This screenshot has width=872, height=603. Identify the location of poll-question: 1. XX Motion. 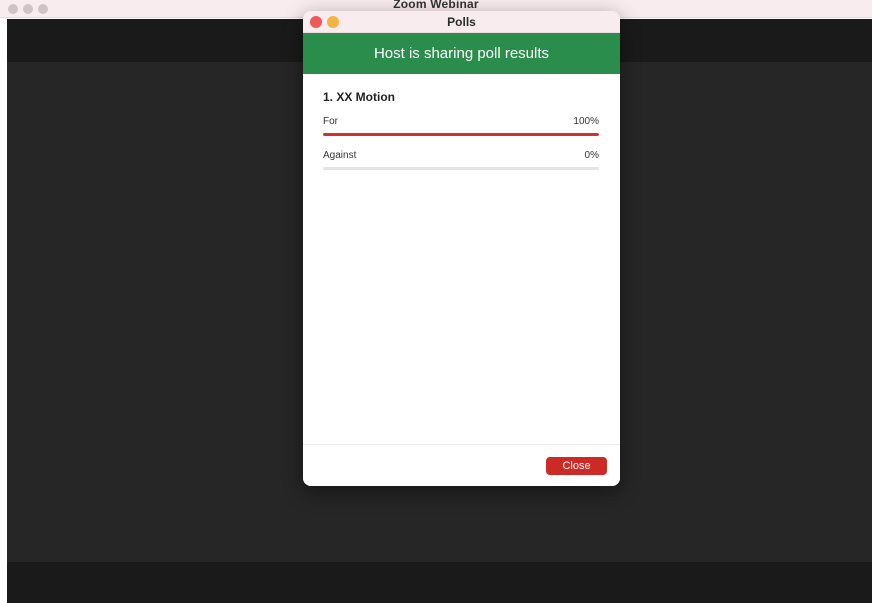
(359, 97).